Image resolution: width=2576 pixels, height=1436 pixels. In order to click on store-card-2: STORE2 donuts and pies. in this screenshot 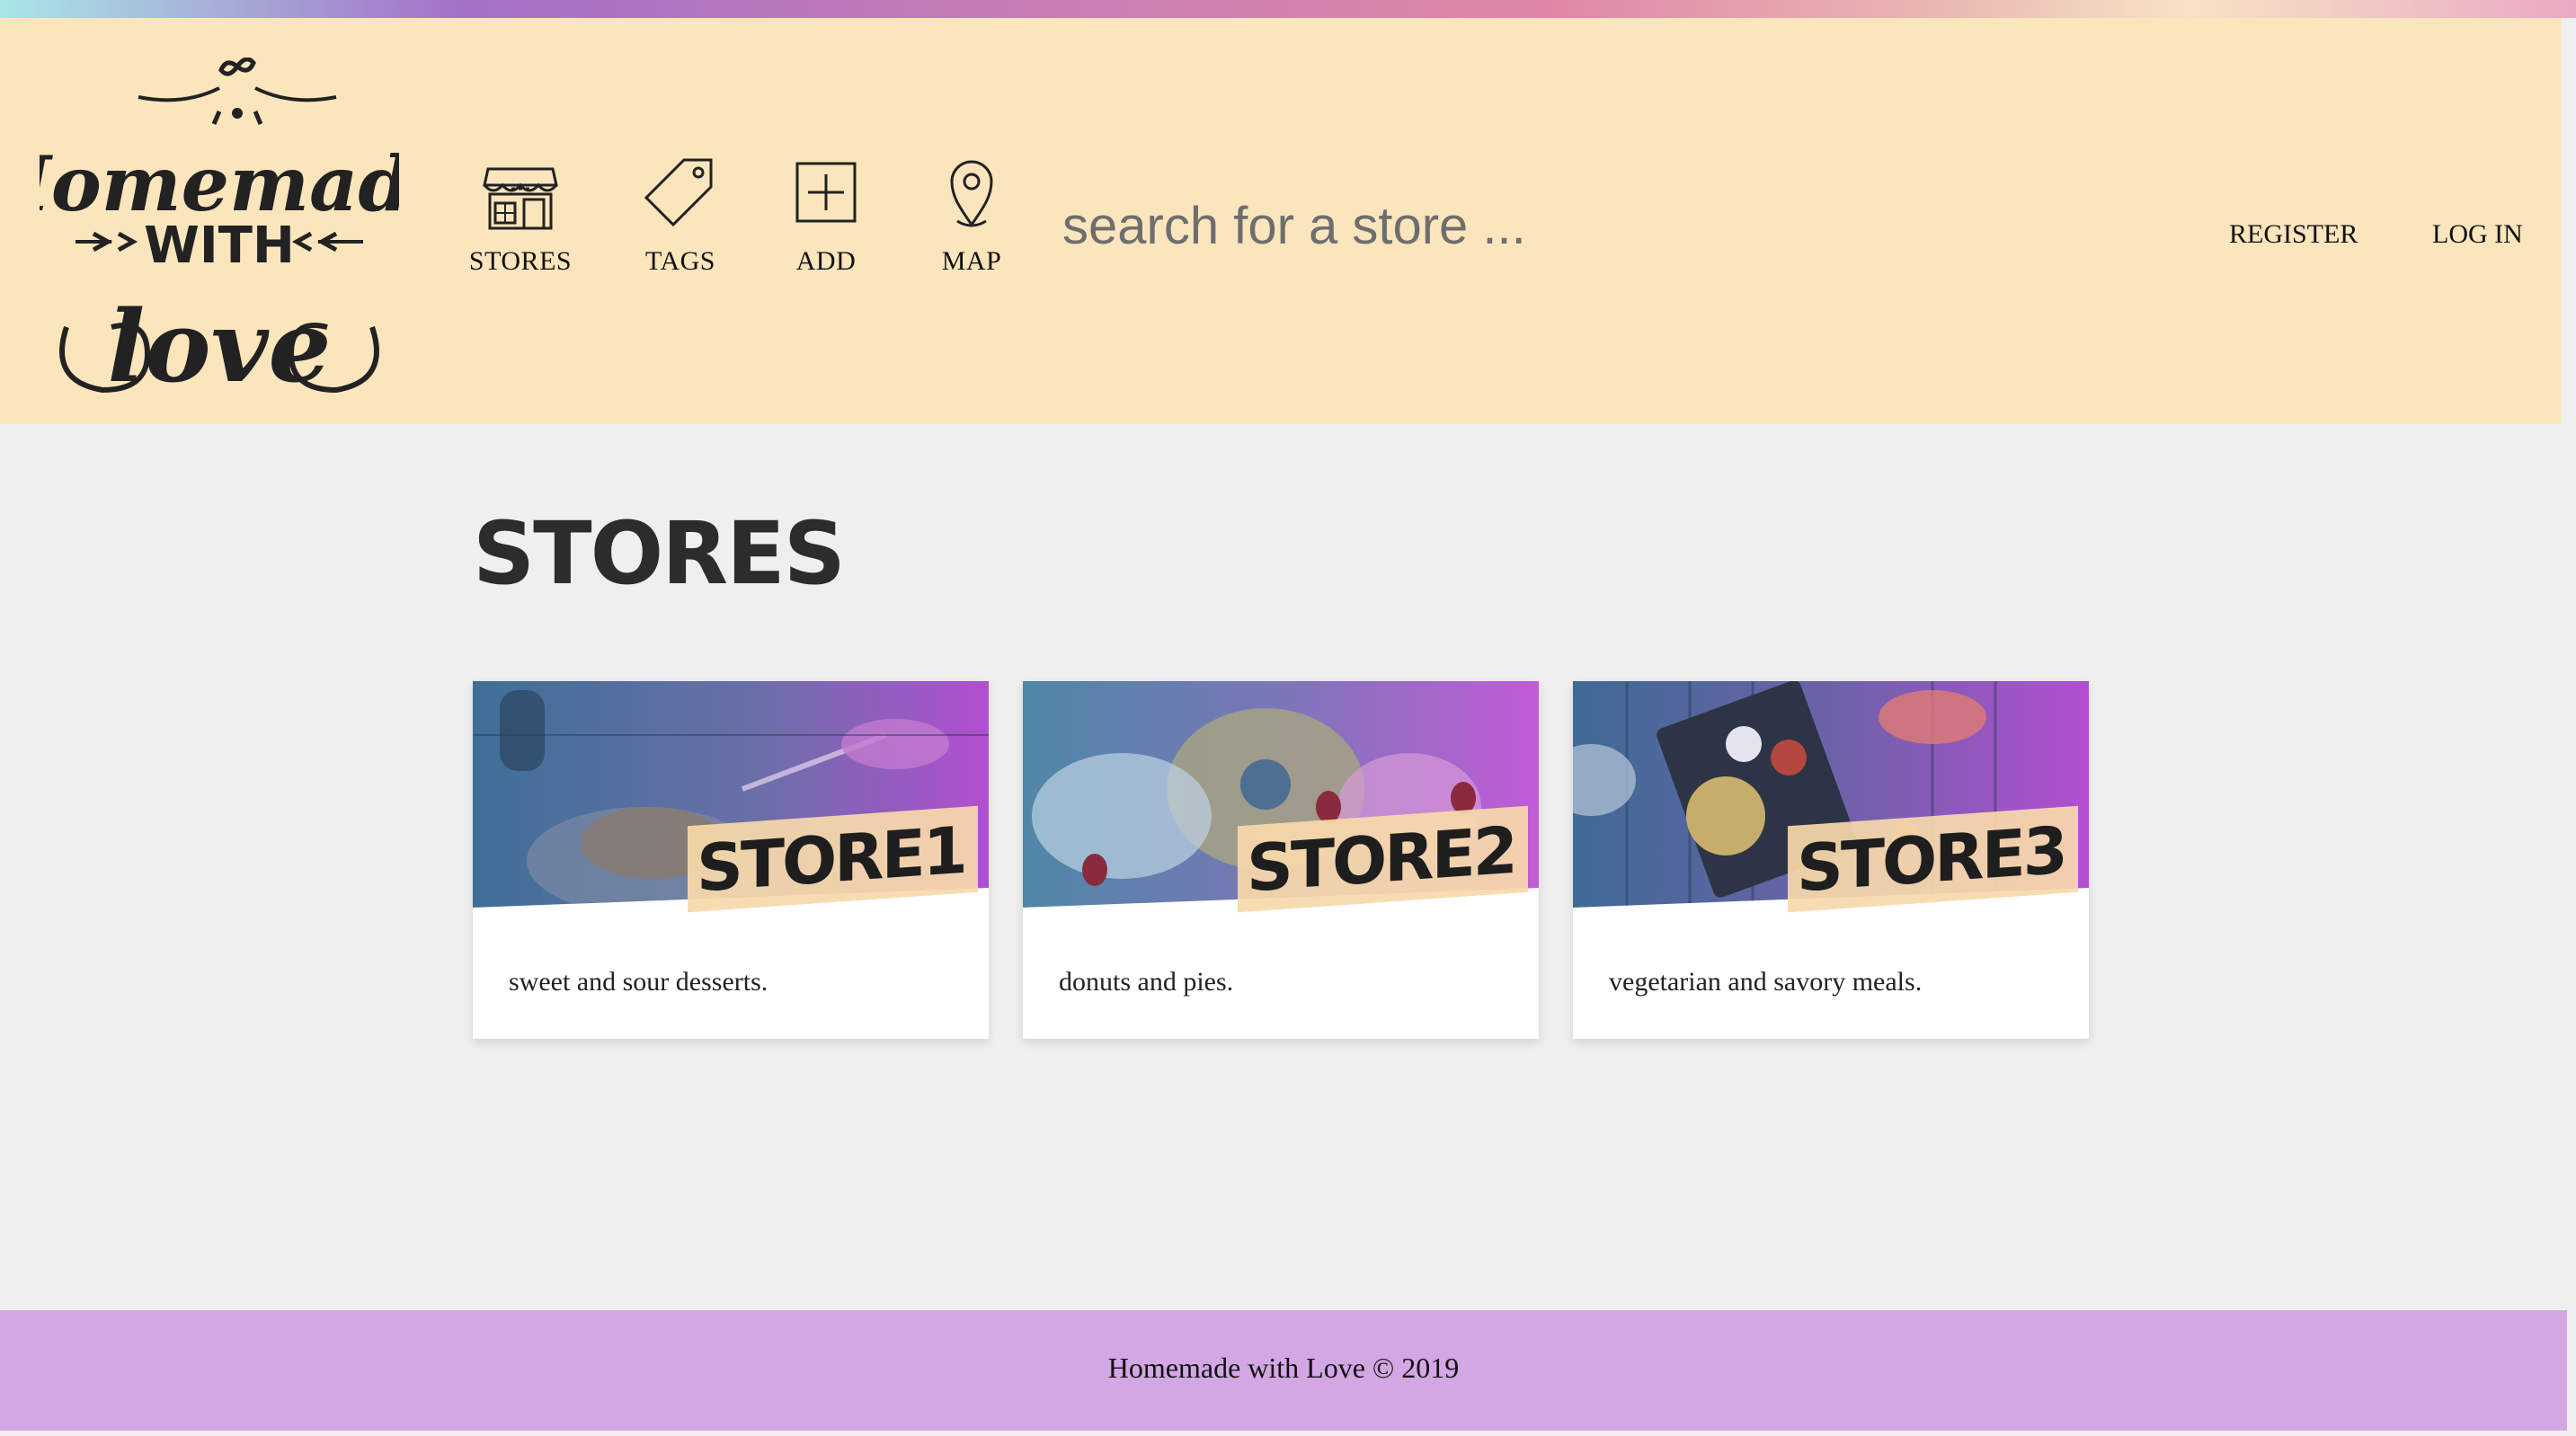, I will do `click(1281, 860)`.